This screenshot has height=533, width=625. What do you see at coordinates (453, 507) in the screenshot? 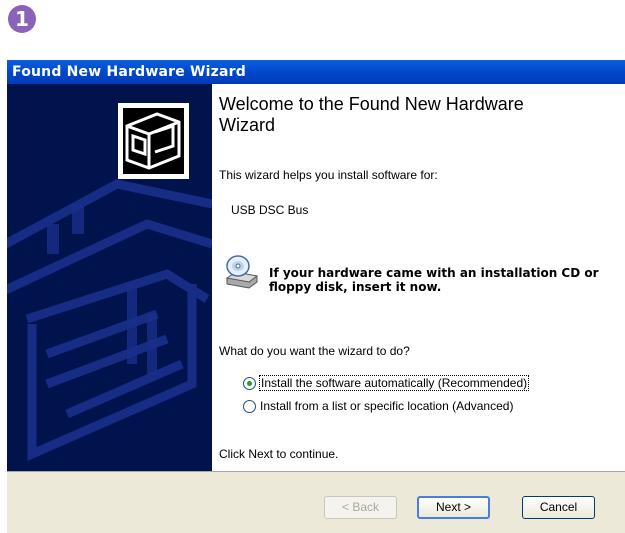
I see `next-button: Next >` at bounding box center [453, 507].